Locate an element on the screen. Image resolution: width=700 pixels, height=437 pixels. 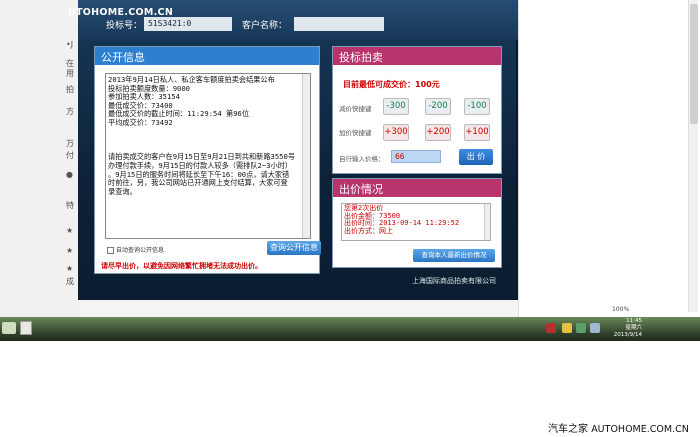
plus-200-button: +200 is located at coordinates (438, 132).